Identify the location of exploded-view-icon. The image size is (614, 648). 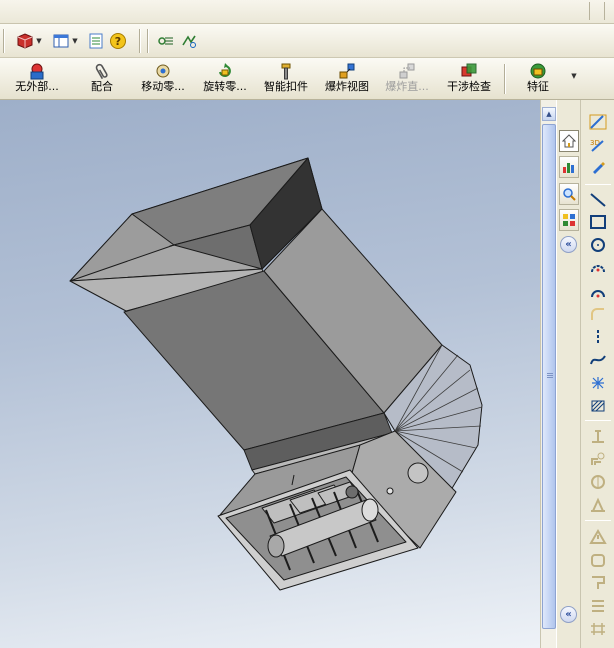
(347, 71).